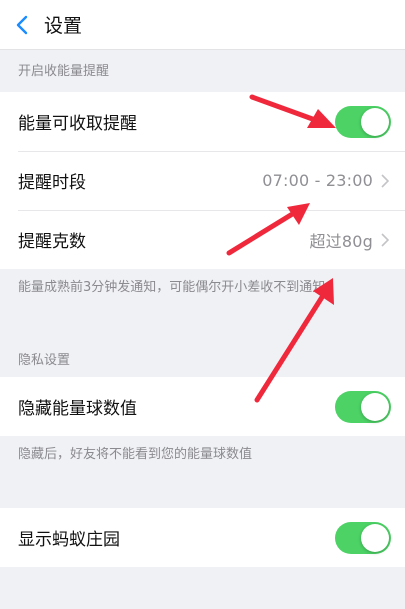 The image size is (405, 609). What do you see at coordinates (77, 409) in the screenshot?
I see `row-label: 隐藏能量球数值` at bounding box center [77, 409].